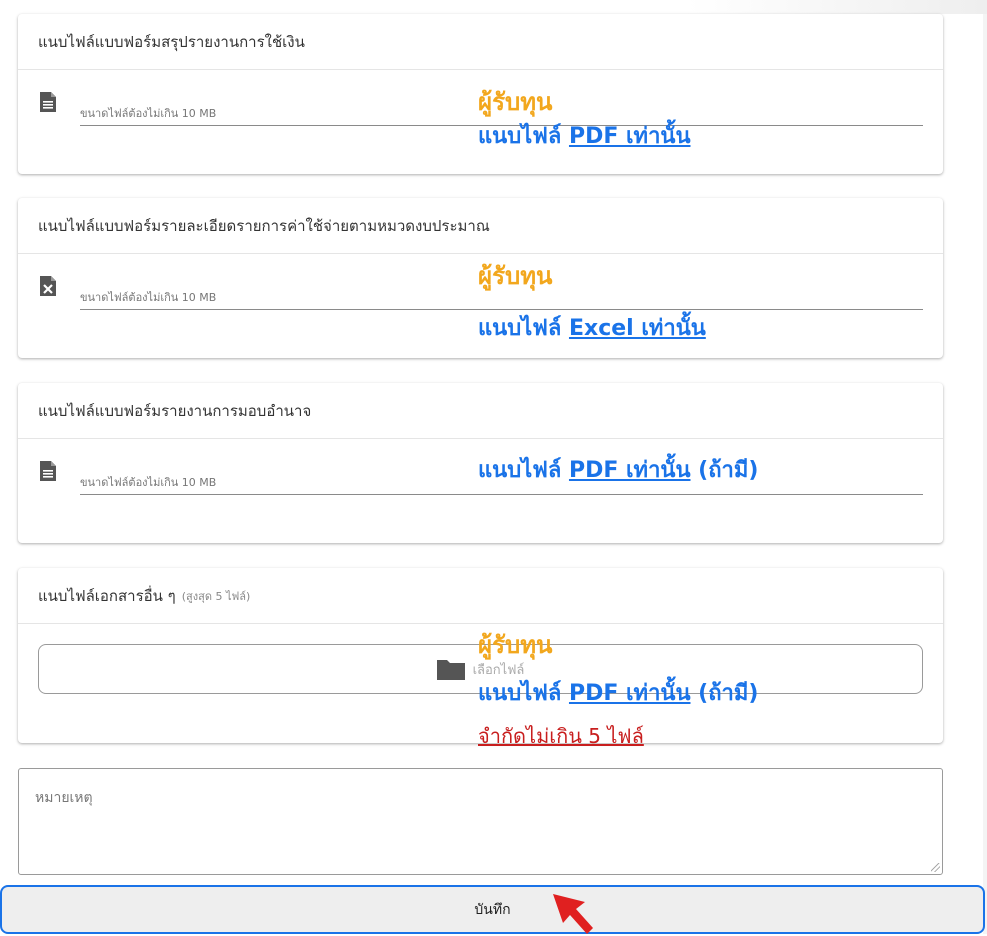 This screenshot has height=936, width=987. I want to click on remark-textarea: หมายเหตุ, so click(480, 821).